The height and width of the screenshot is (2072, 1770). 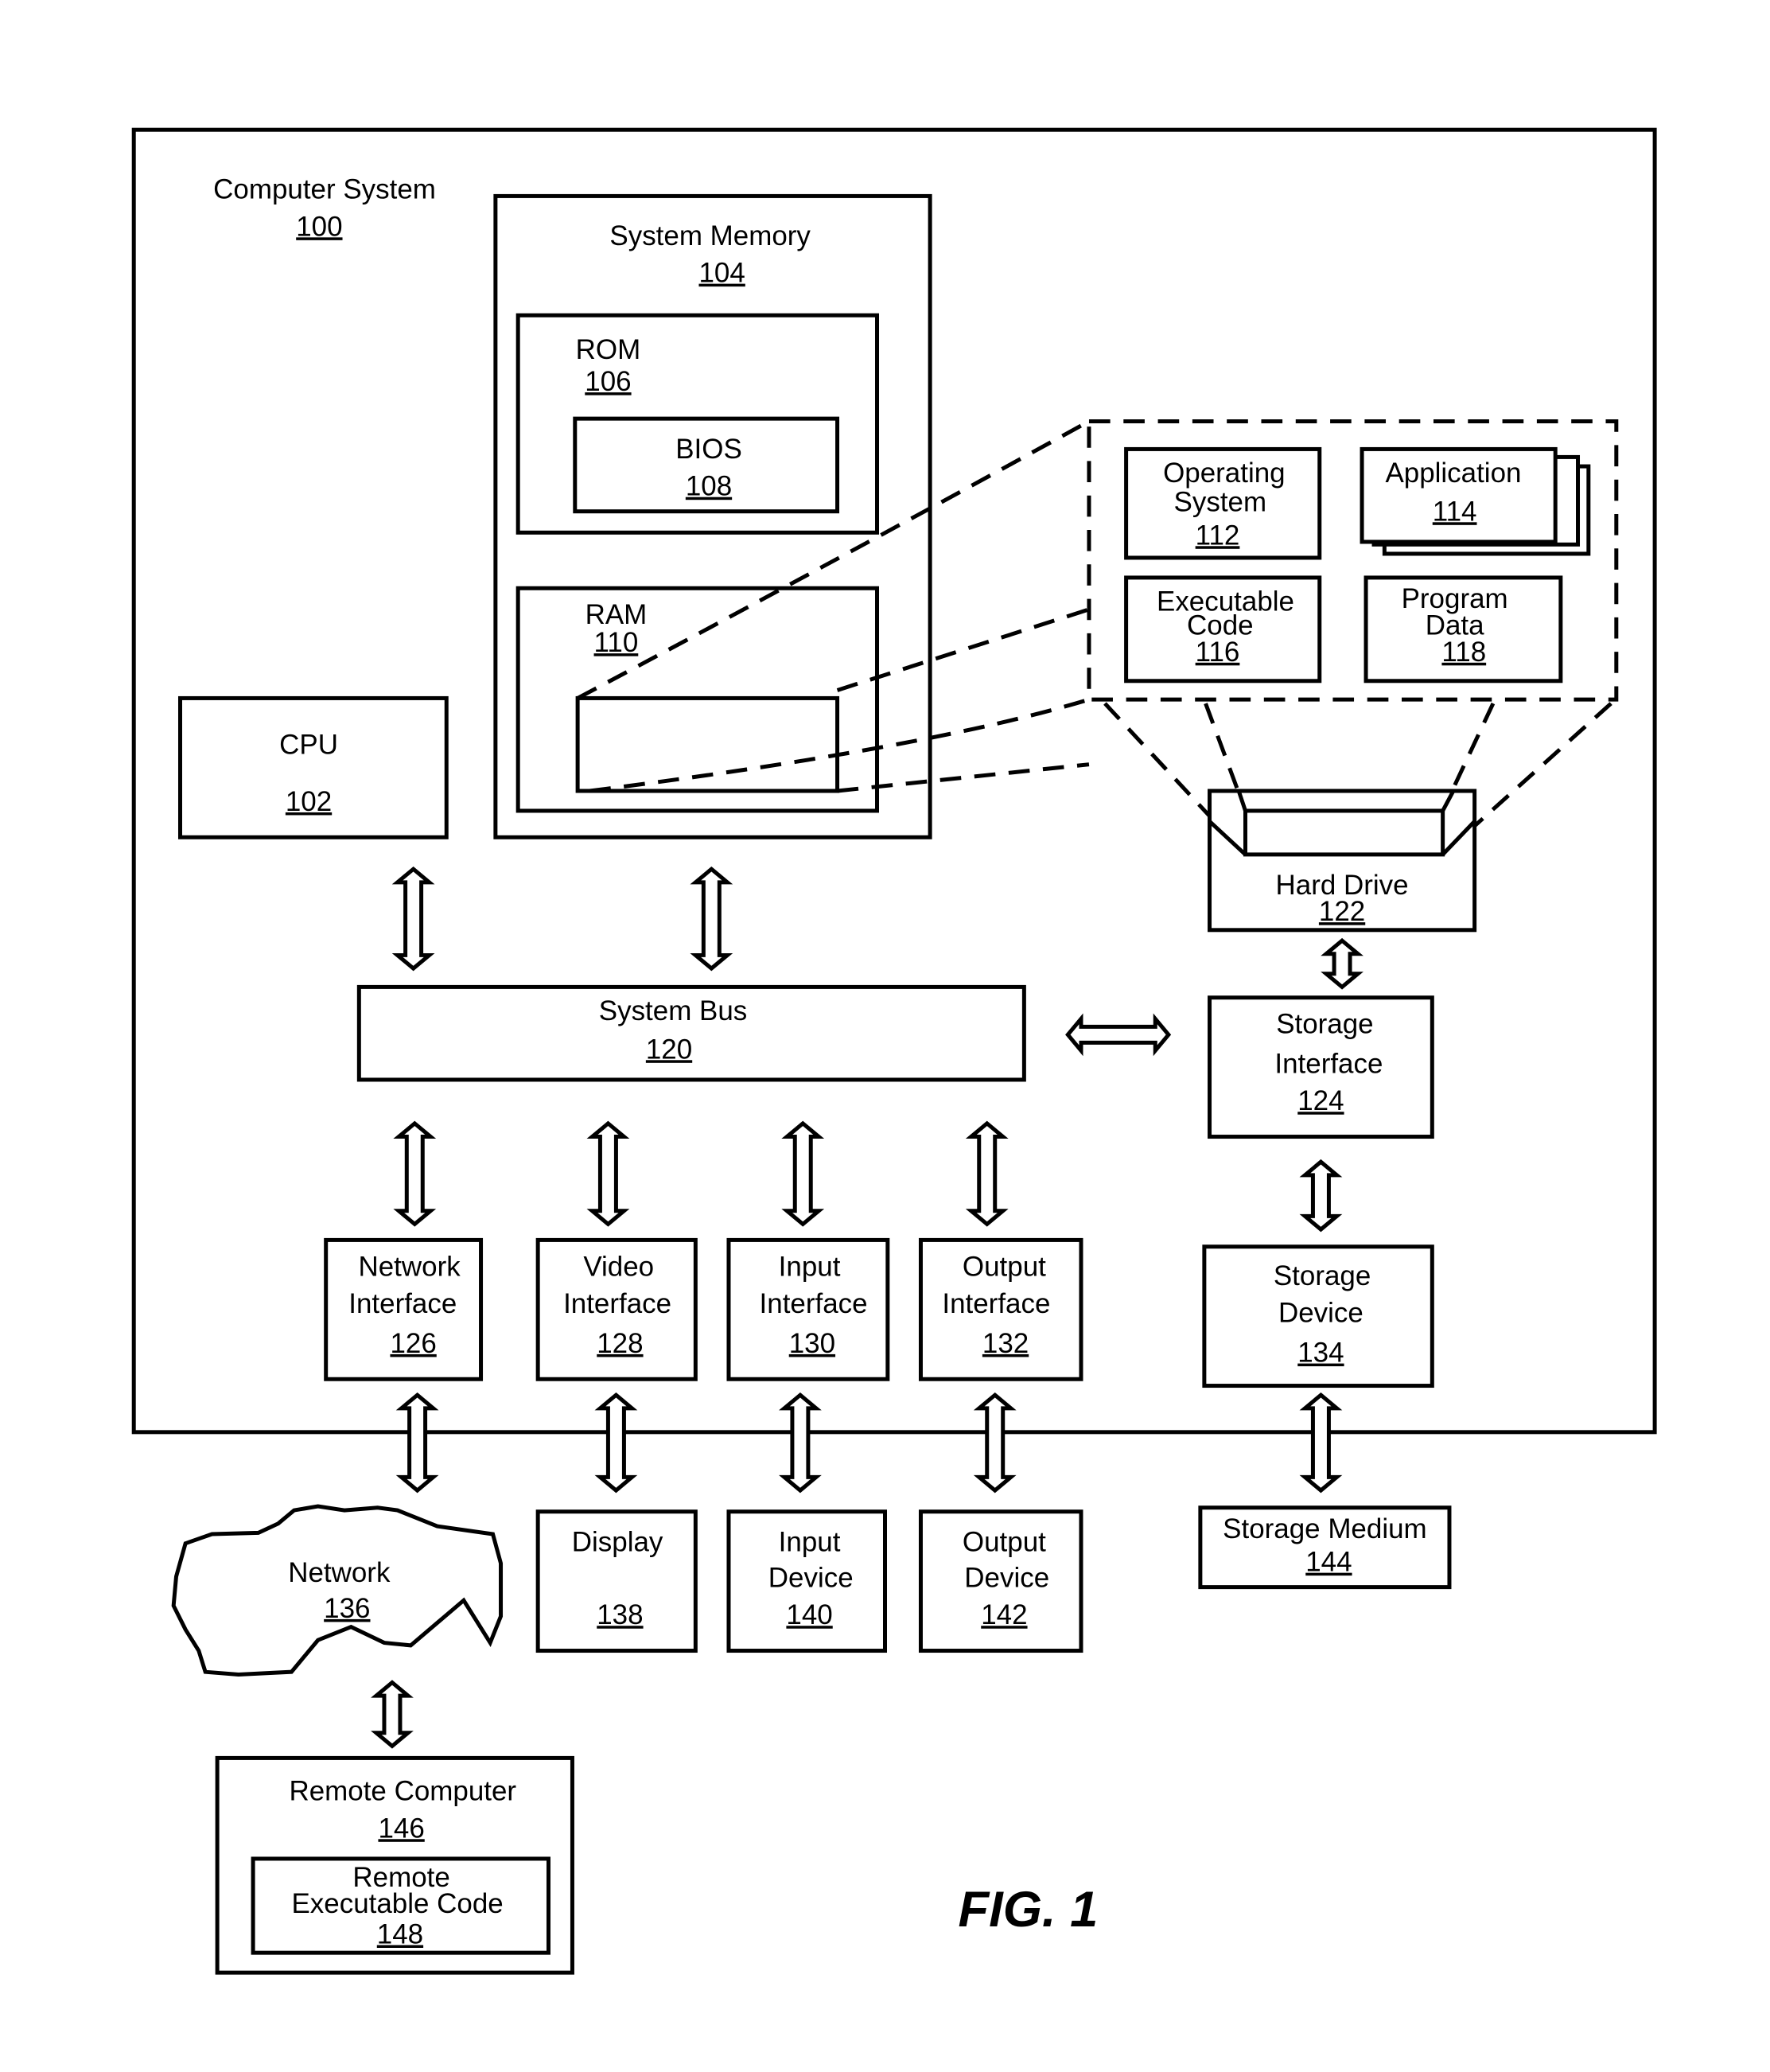 What do you see at coordinates (397, 1903) in the screenshot?
I see `remote-executable-code-label-line2: Executable Code` at bounding box center [397, 1903].